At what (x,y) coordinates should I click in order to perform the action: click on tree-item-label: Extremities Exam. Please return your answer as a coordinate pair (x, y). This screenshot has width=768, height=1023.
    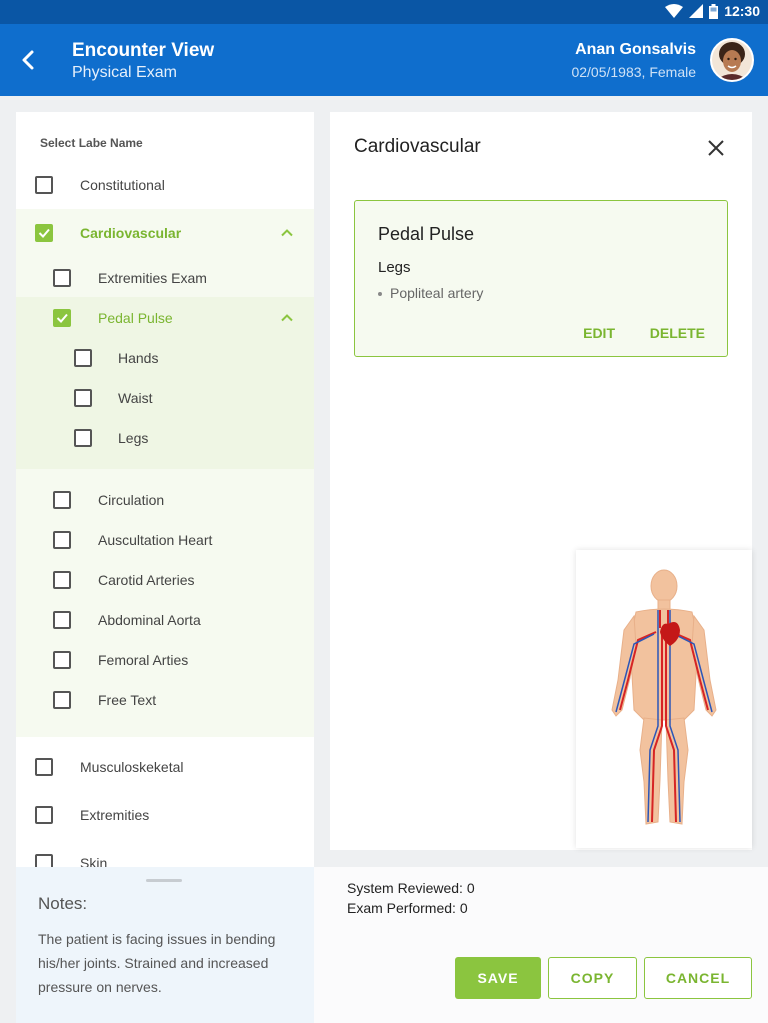
    Looking at the image, I should click on (152, 278).